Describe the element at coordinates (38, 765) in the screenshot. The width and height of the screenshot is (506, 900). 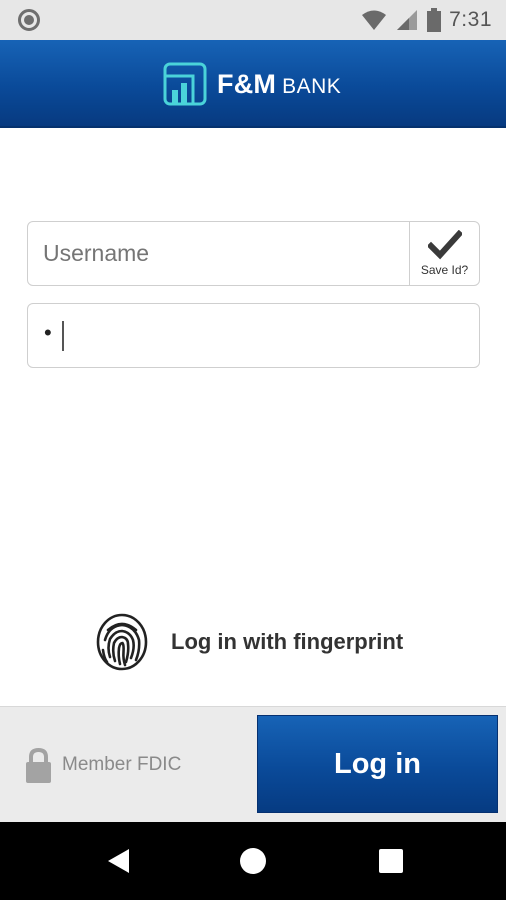
I see `lock-icon` at that location.